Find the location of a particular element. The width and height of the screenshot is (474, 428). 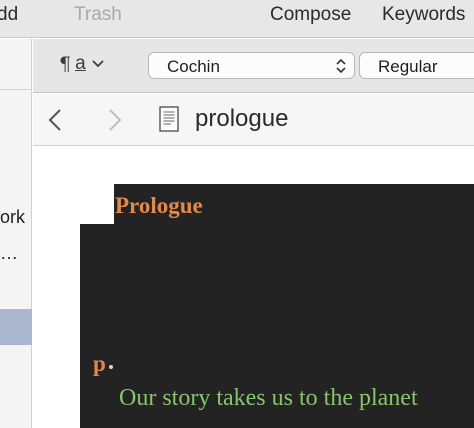

document-heading: Prologue is located at coordinates (159, 205).